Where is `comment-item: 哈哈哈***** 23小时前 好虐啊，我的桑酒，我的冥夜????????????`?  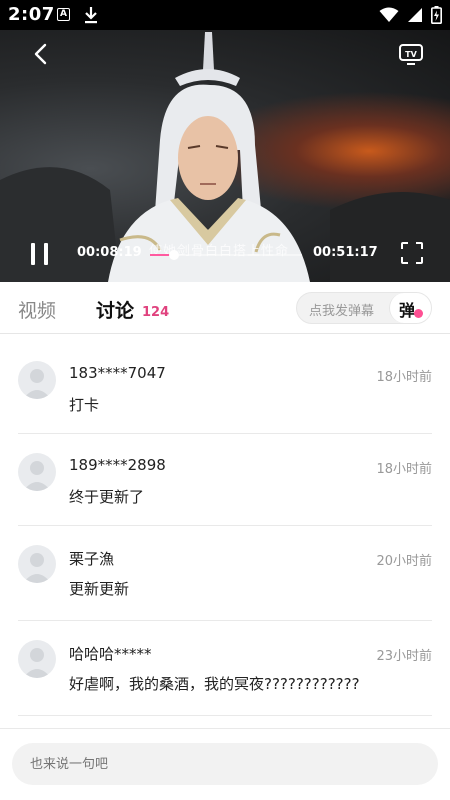 comment-item: 哈哈哈***** 23小时前 好虐啊，我的桑酒，我的冥夜???????????? is located at coordinates (225, 668).